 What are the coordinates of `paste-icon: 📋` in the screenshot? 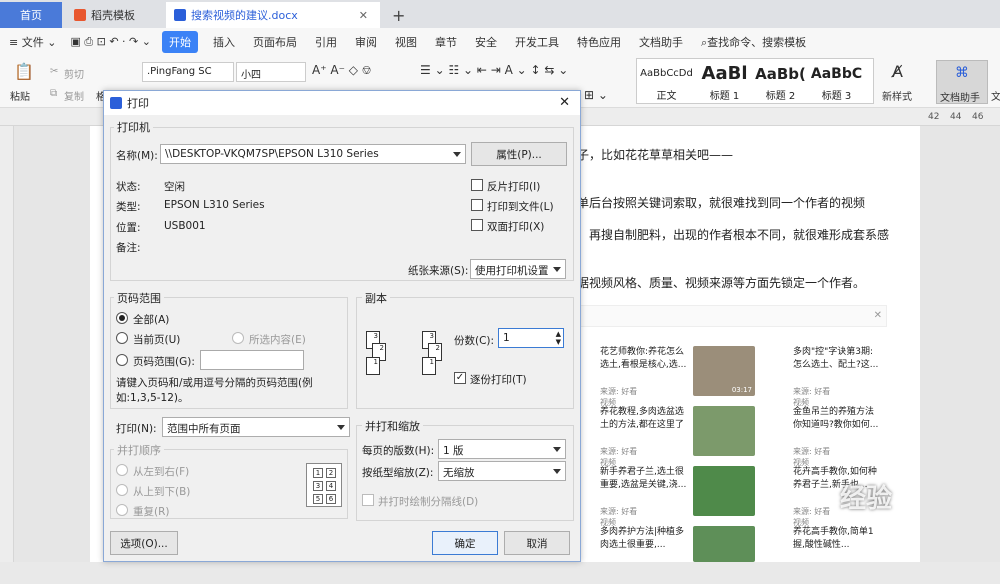 It's located at (24, 71).